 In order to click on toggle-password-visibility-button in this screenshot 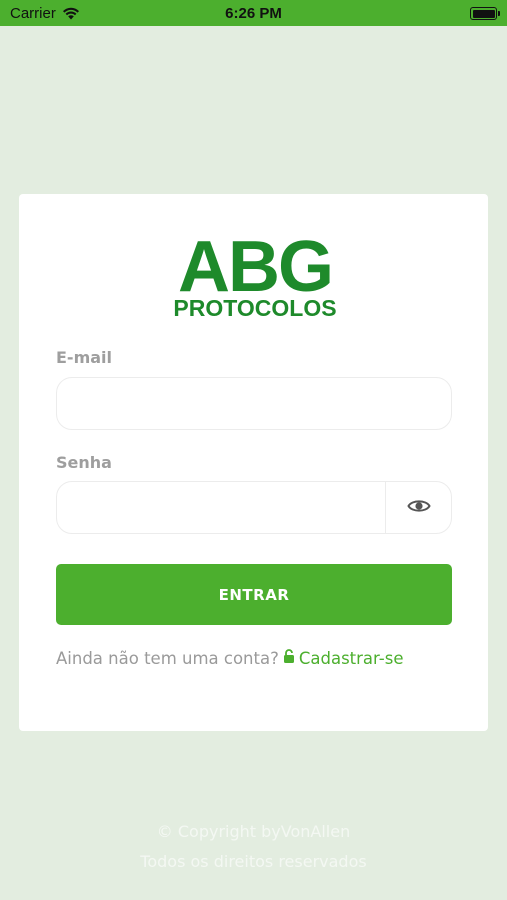, I will do `click(418, 507)`.